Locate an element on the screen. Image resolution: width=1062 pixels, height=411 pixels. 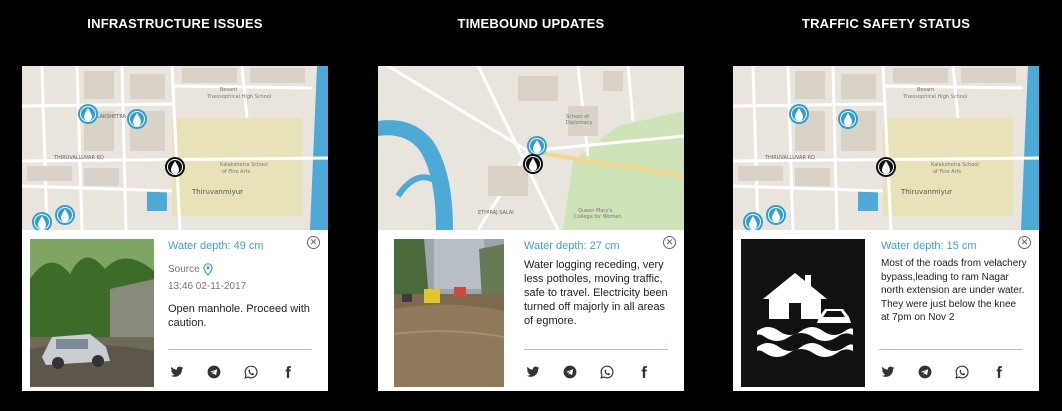
panel-title-infrastructure: INFRASTRUCTURE ISSUES is located at coordinates (175, 23).